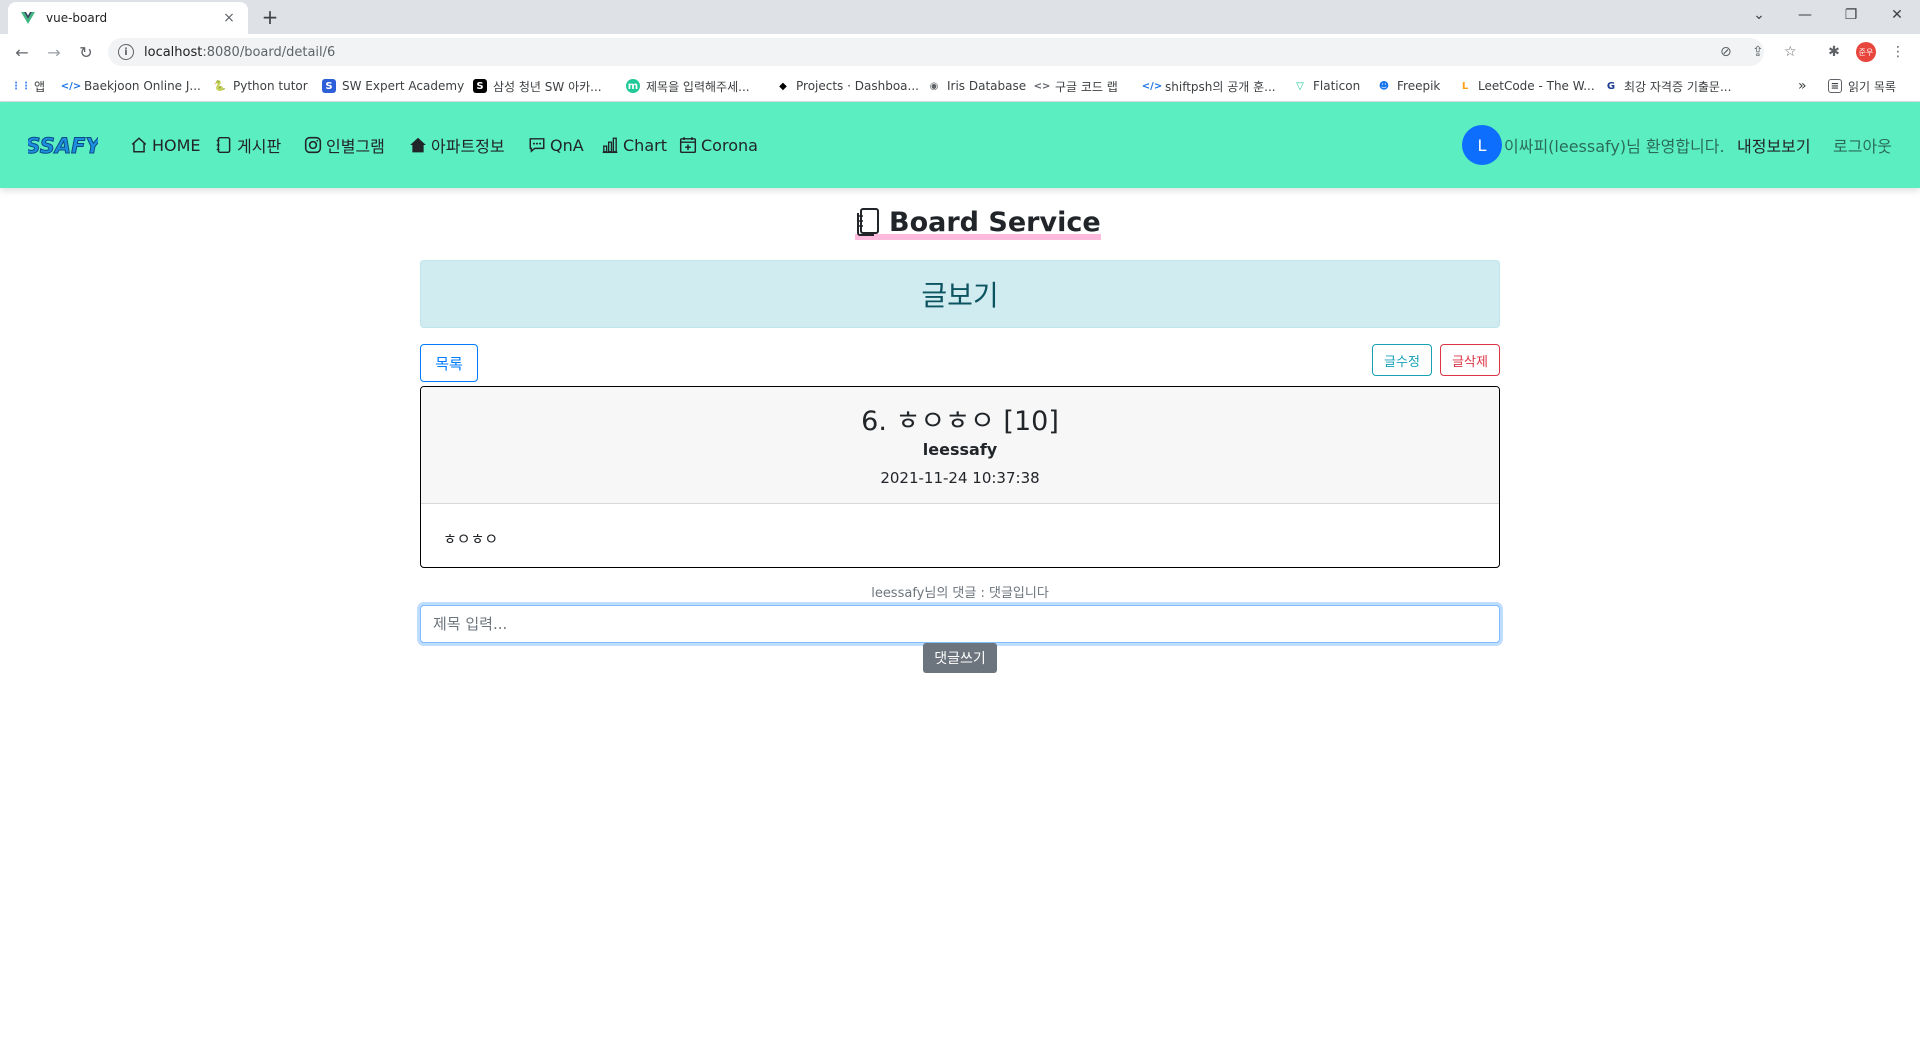  What do you see at coordinates (28, 18) in the screenshot?
I see `vue-logo-icon` at bounding box center [28, 18].